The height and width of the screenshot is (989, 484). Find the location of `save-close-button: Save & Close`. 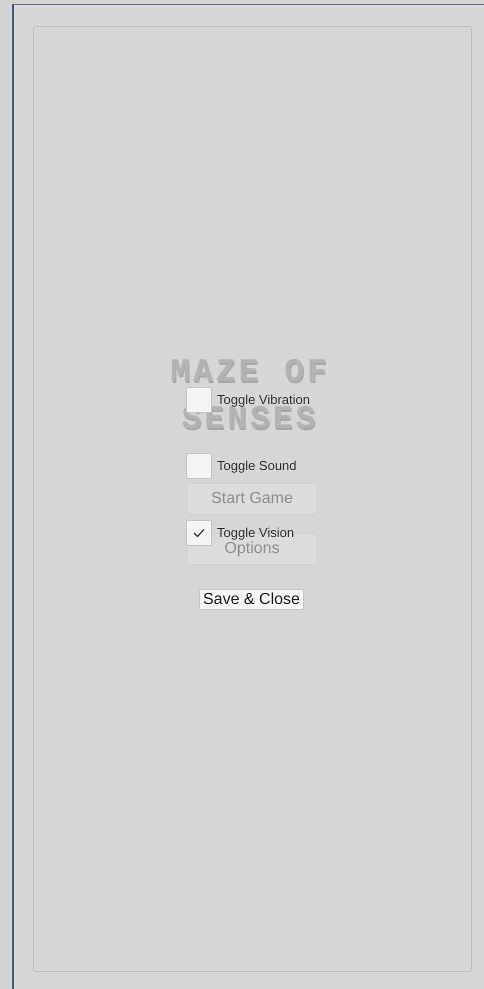

save-close-button: Save & Close is located at coordinates (251, 599).